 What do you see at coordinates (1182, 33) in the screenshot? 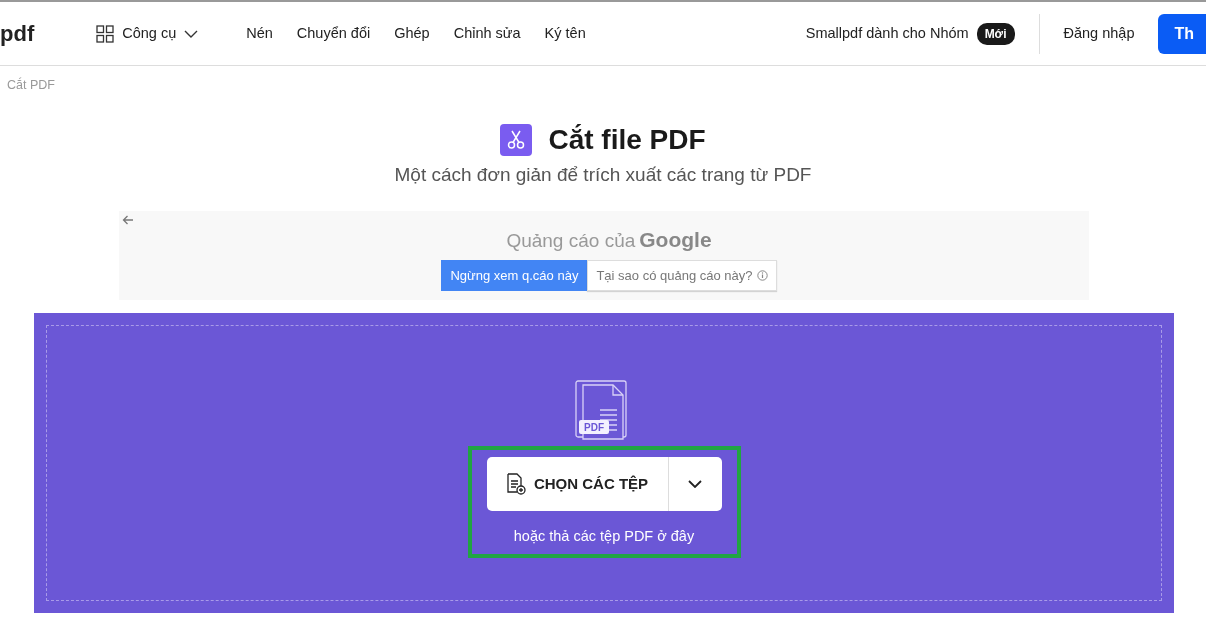
I see `signup-button: Th` at bounding box center [1182, 33].